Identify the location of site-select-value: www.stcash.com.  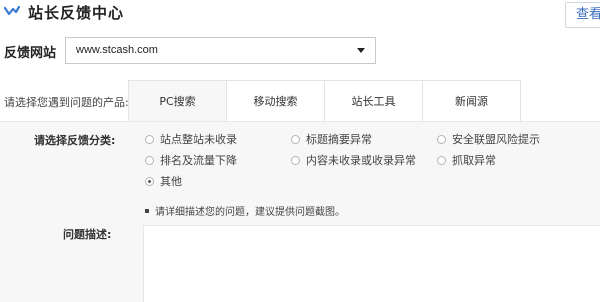
(117, 50).